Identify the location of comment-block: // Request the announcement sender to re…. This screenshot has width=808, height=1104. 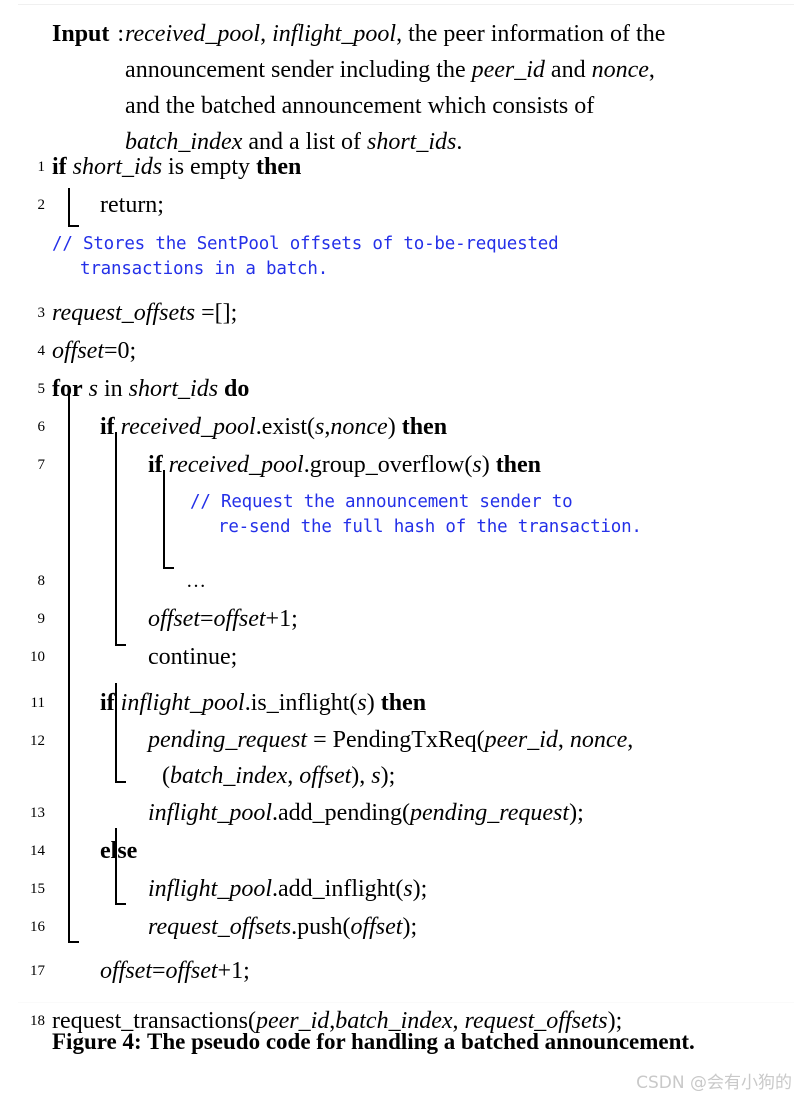
(499, 515).